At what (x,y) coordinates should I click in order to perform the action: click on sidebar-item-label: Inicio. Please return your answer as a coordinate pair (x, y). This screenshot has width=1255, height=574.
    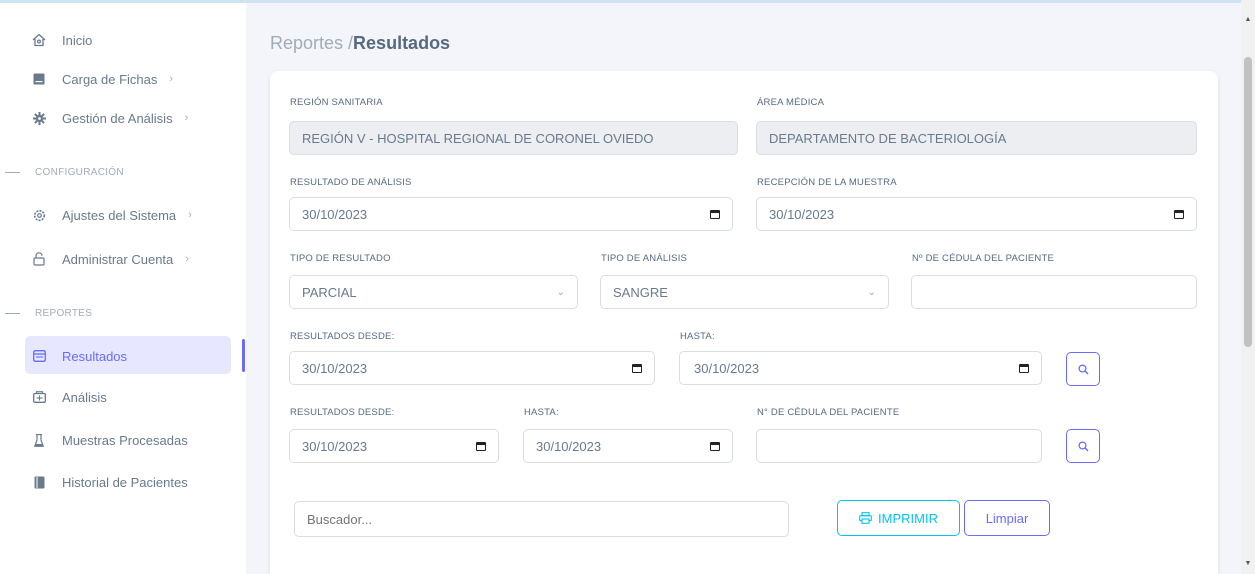
    Looking at the image, I should click on (77, 40).